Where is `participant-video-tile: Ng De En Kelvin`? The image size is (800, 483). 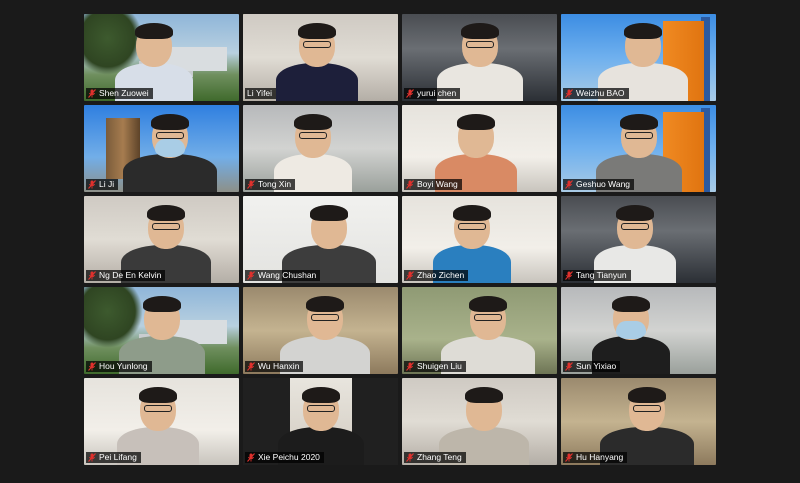 participant-video-tile: Ng De En Kelvin is located at coordinates (161, 239).